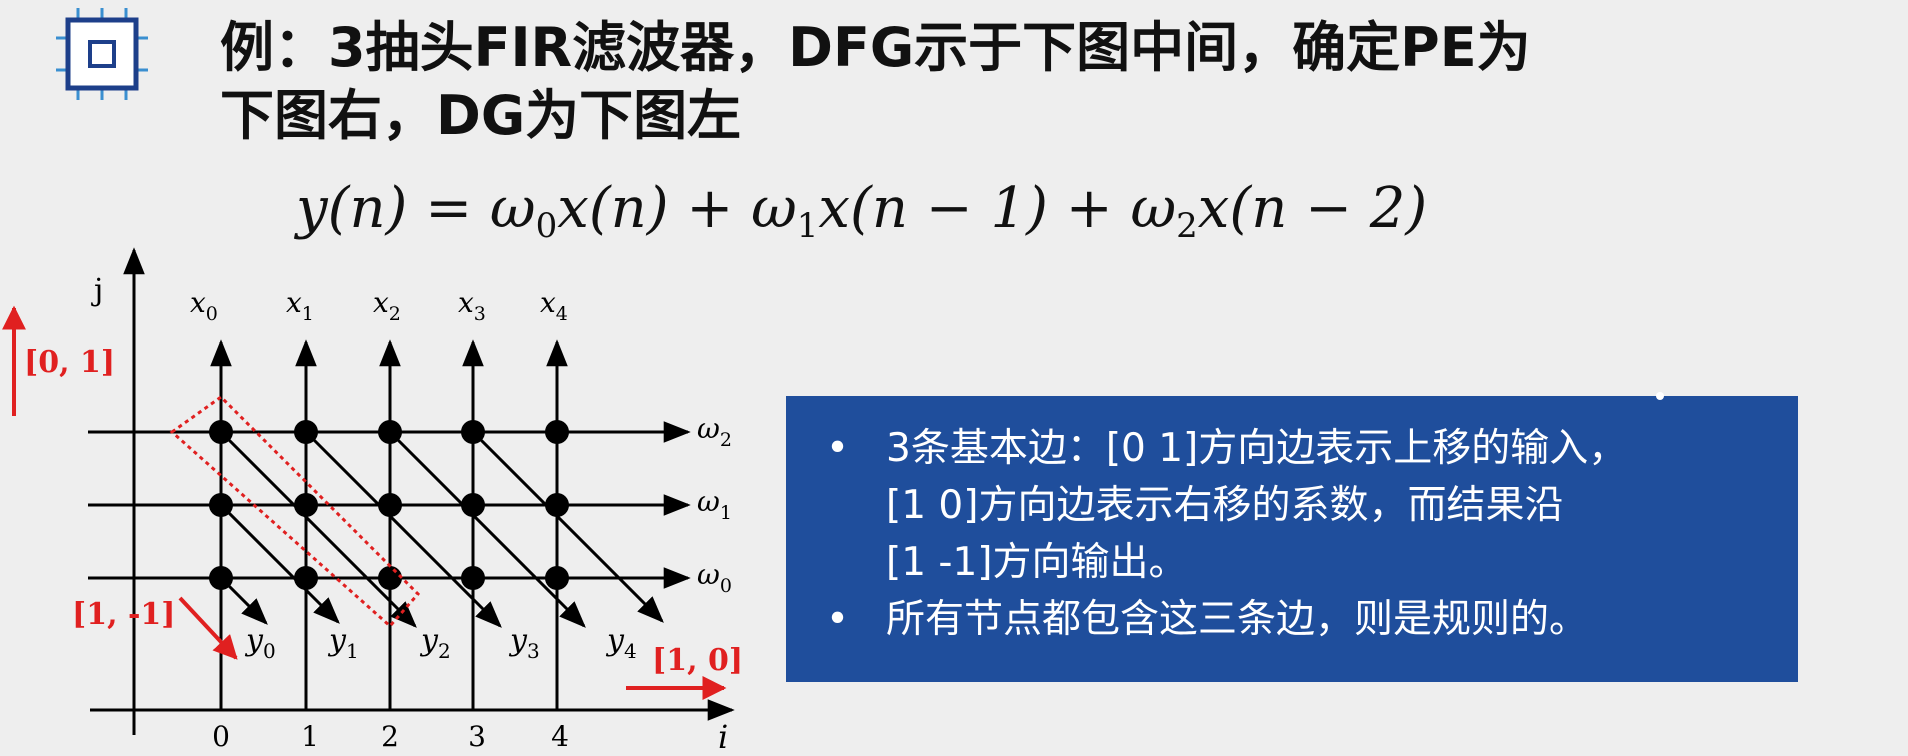 The image size is (1908, 756). Describe the element at coordinates (102, 54) in the screenshot. I see `chip-icon` at that location.